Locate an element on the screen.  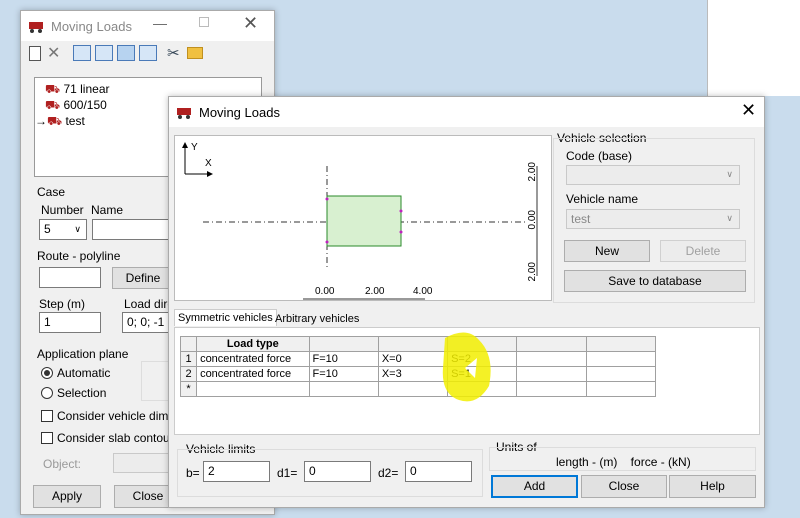
object-label: Object: is located at coordinates (62, 464).